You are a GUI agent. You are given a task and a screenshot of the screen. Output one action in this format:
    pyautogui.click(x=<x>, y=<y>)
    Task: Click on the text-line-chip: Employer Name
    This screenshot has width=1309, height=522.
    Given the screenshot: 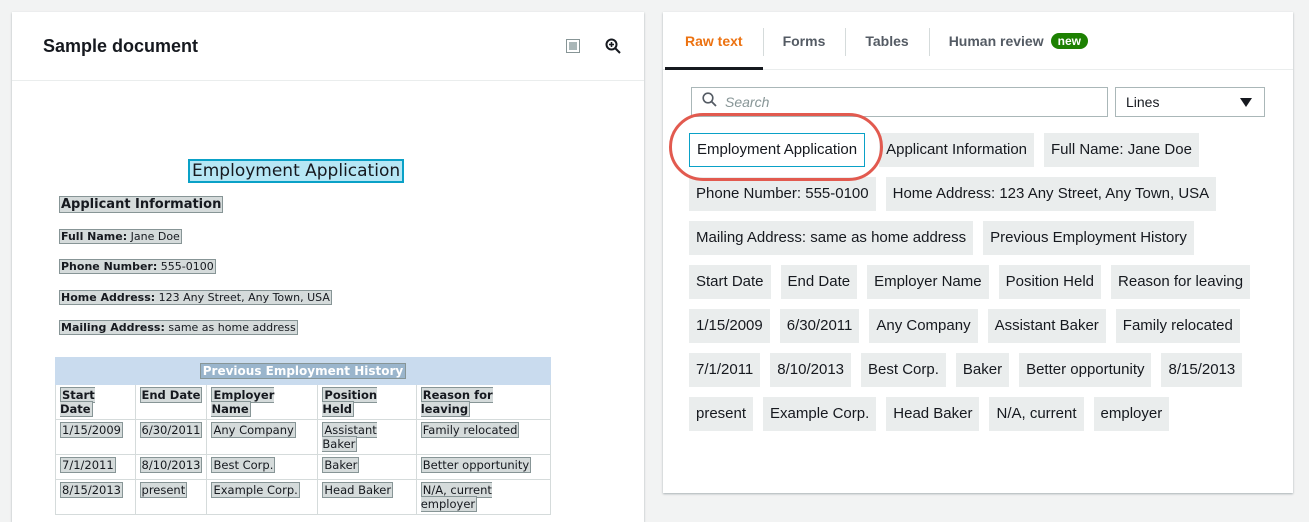 What is the action you would take?
    pyautogui.click(x=928, y=282)
    